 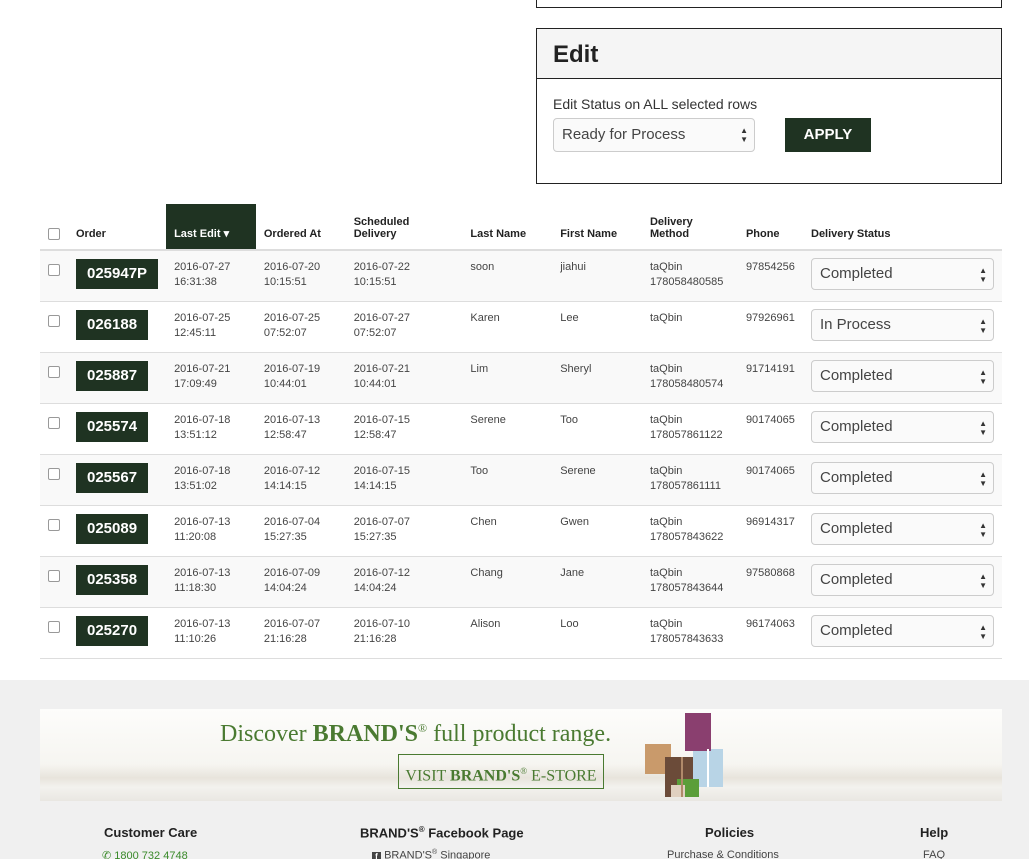 I want to click on footer-facebook-link: f BRAND'S® Singapore, so click(x=431, y=854).